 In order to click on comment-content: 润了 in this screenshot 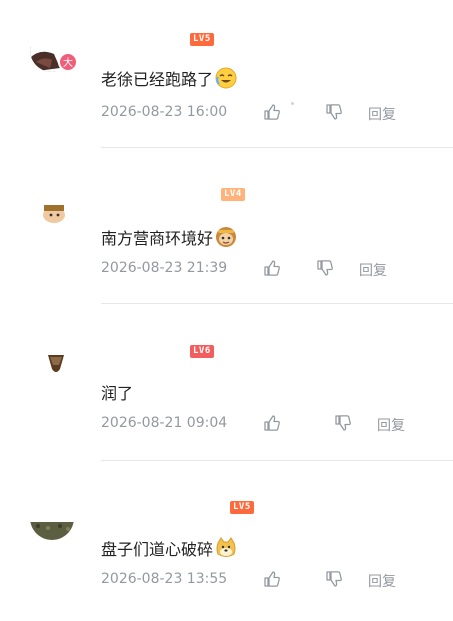, I will do `click(117, 393)`.